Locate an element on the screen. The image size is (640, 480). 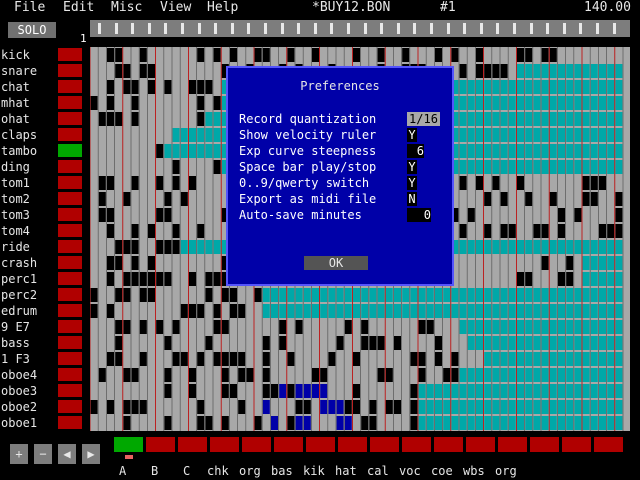
scroll-right-button: ▶ is located at coordinates (91, 454).